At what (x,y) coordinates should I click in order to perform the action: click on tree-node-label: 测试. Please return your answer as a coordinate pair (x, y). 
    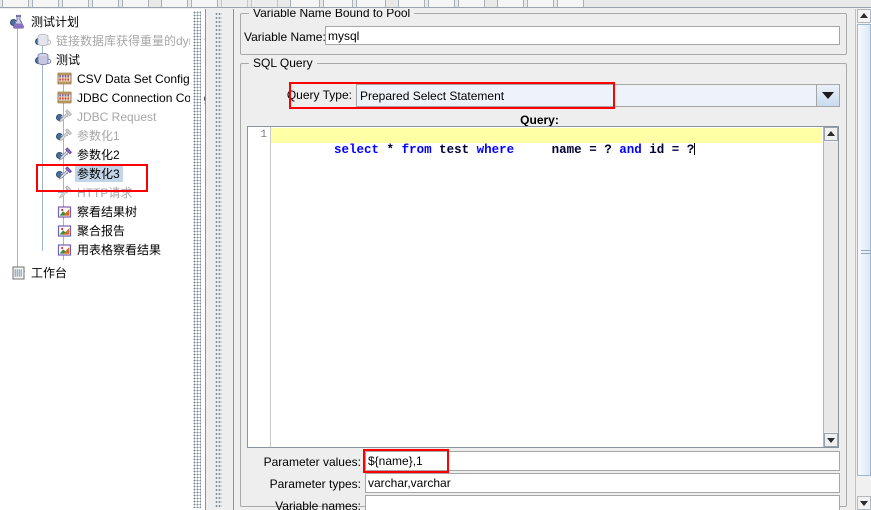
    Looking at the image, I should click on (68, 59).